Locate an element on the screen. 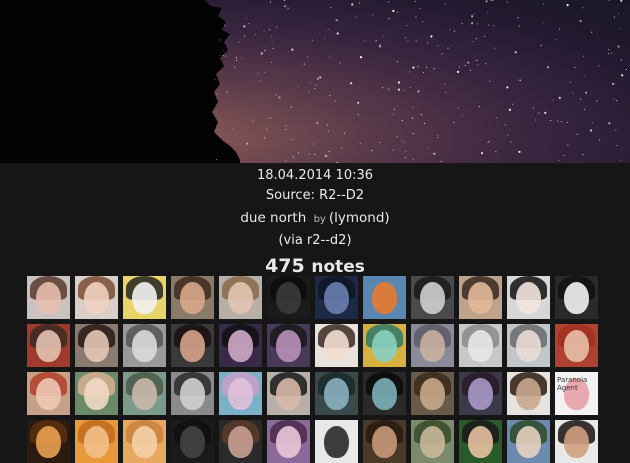 The height and width of the screenshot is (463, 630). author-link: lymond is located at coordinates (359, 218).